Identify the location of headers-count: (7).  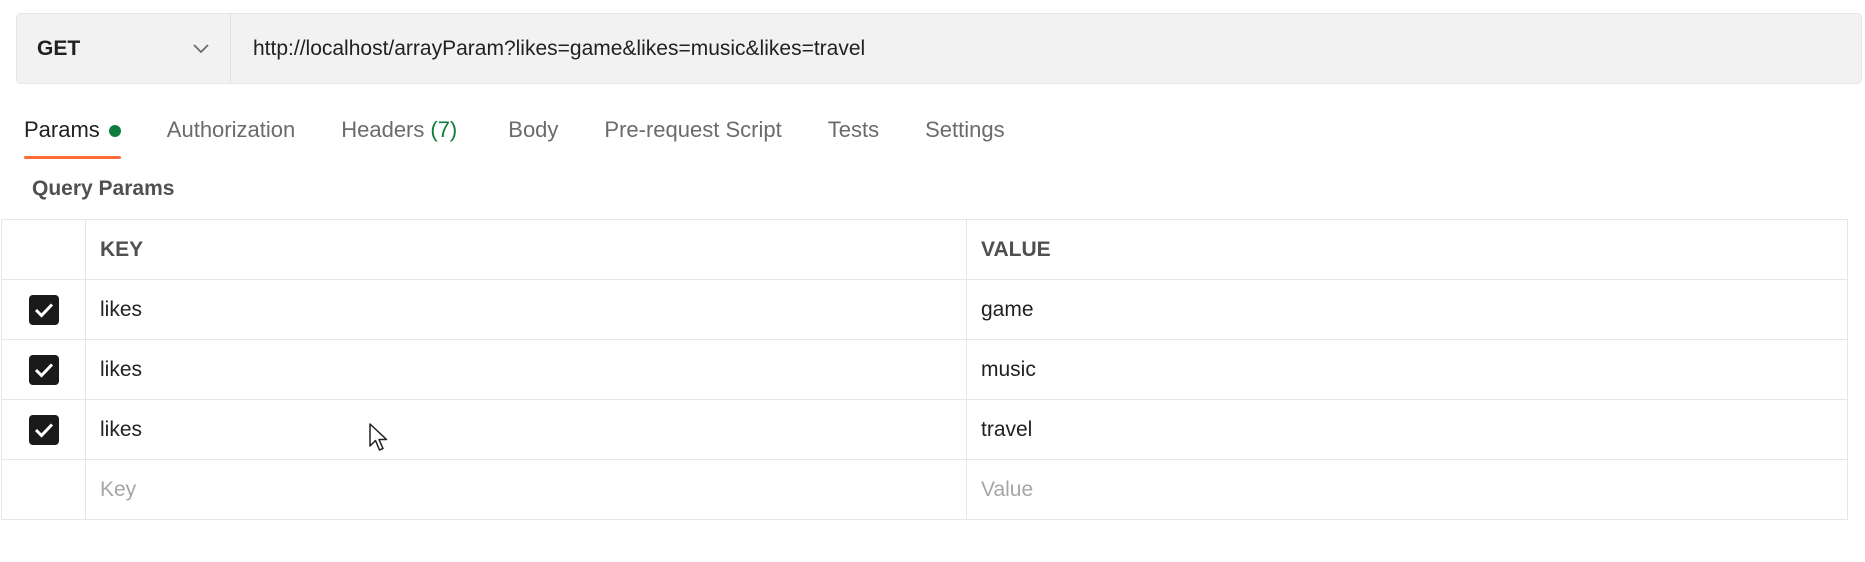
(444, 129).